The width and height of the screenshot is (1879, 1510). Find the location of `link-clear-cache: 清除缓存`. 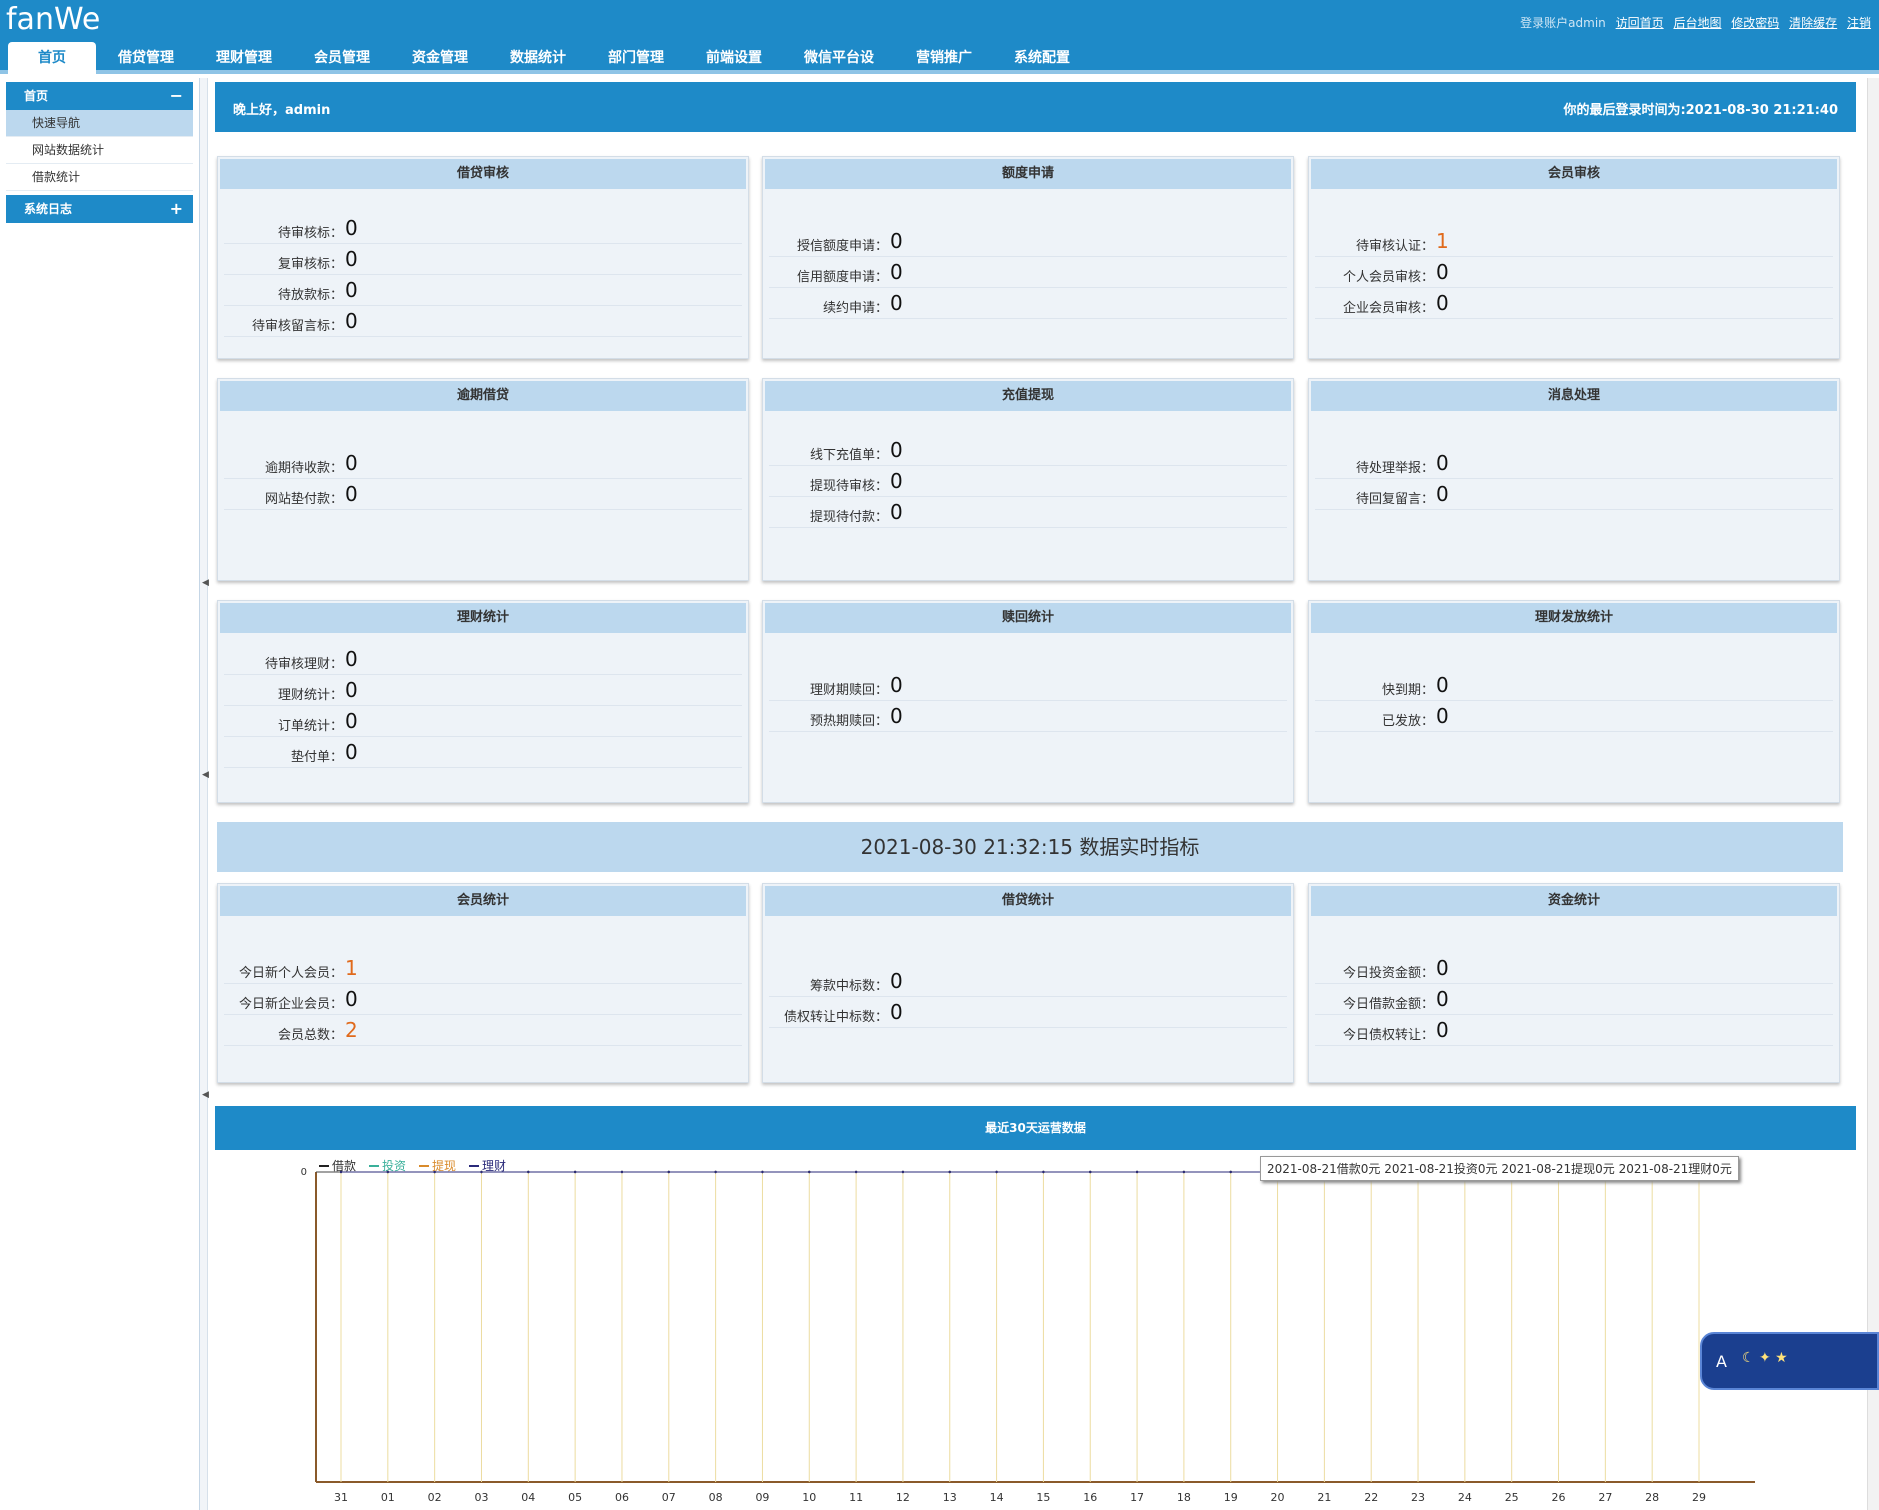

link-clear-cache: 清除缓存 is located at coordinates (1813, 23).